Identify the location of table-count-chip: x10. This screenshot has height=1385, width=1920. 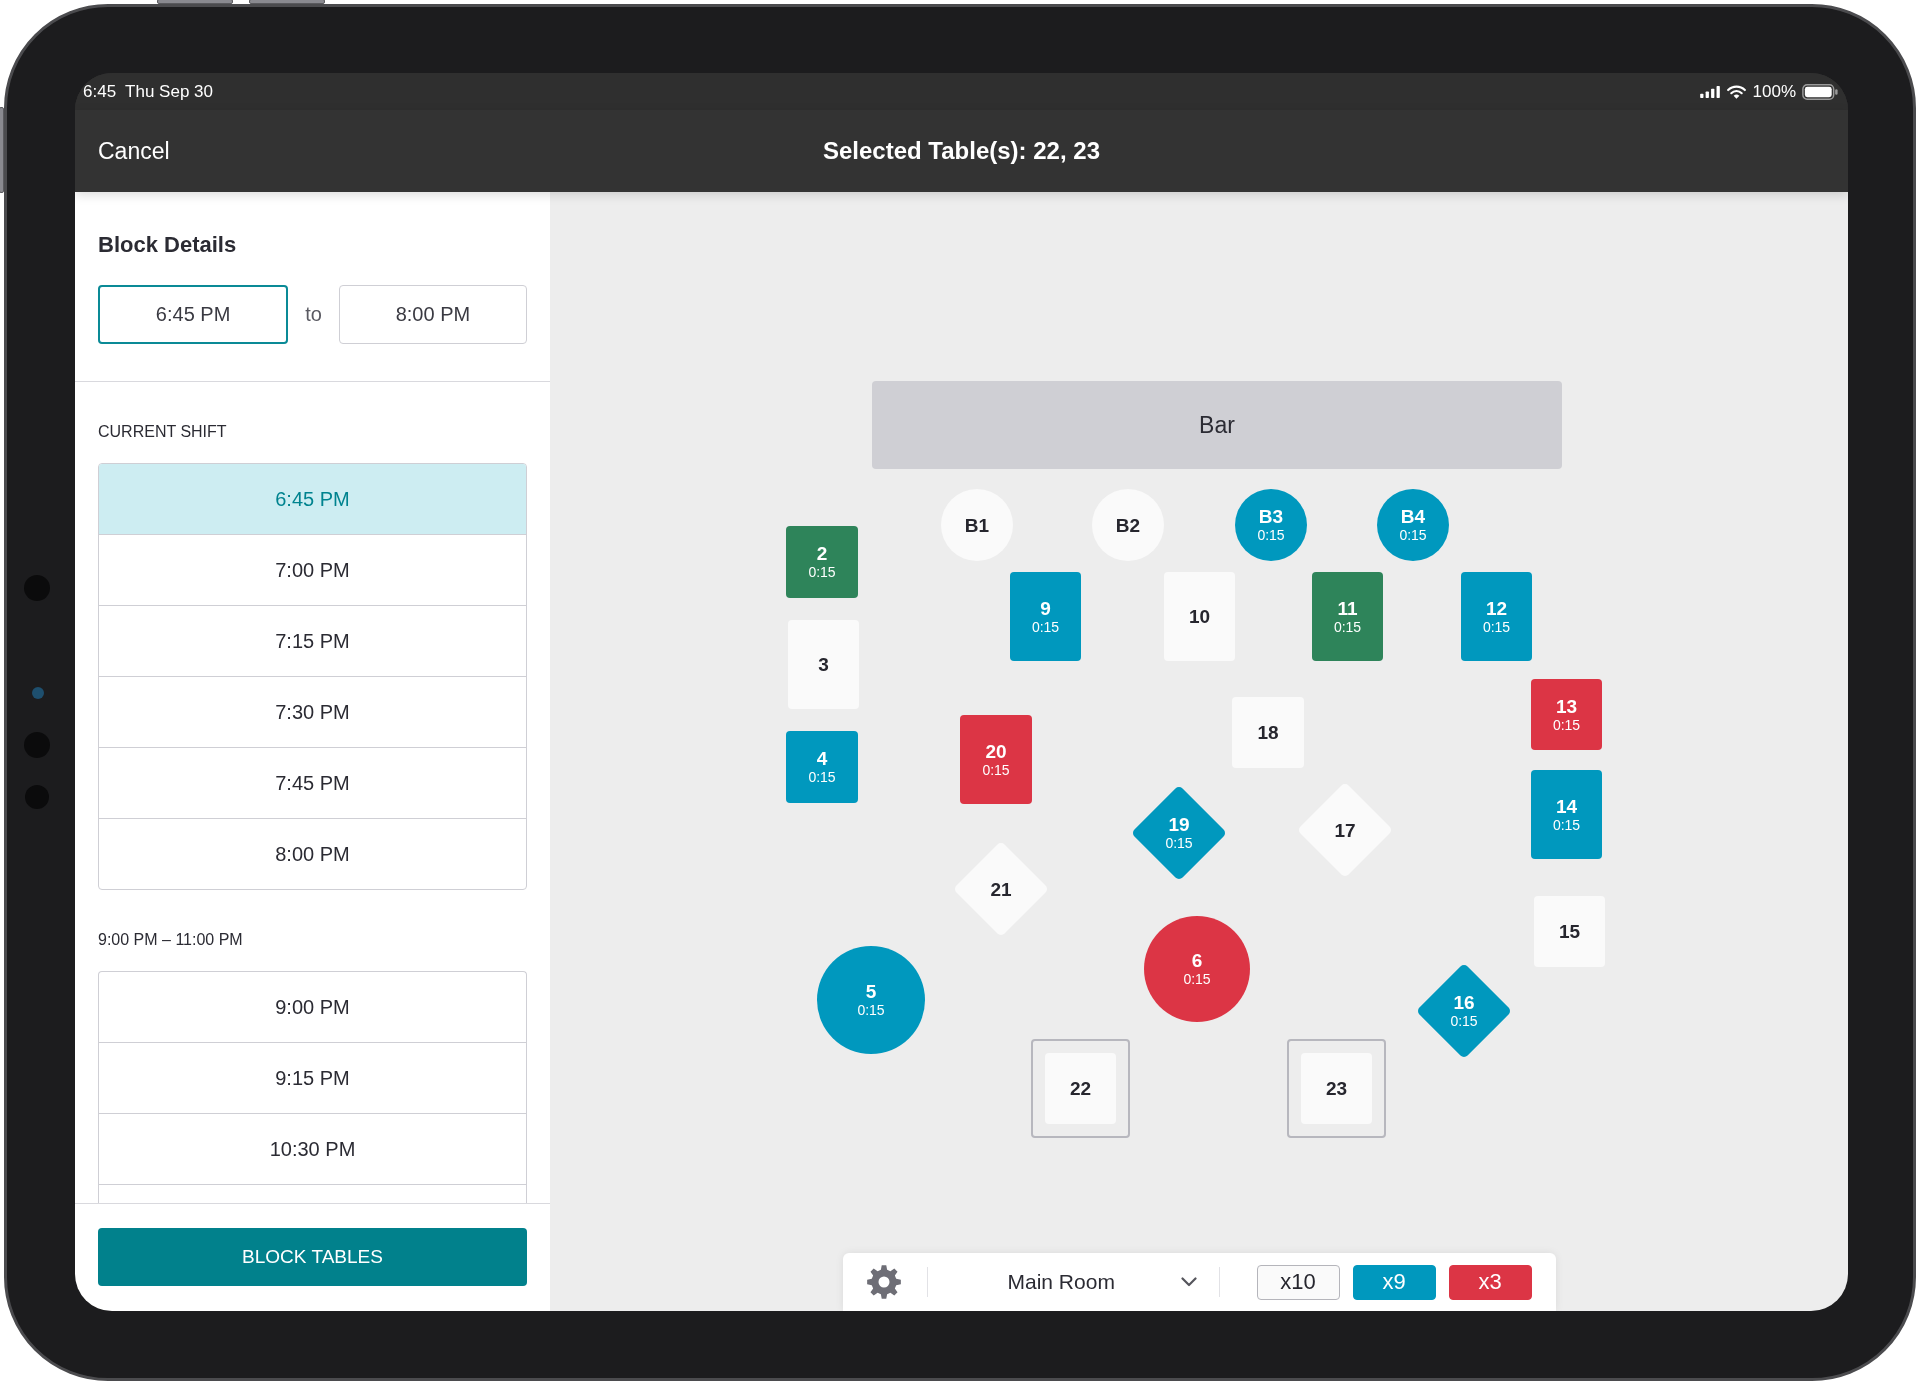
(1298, 1282).